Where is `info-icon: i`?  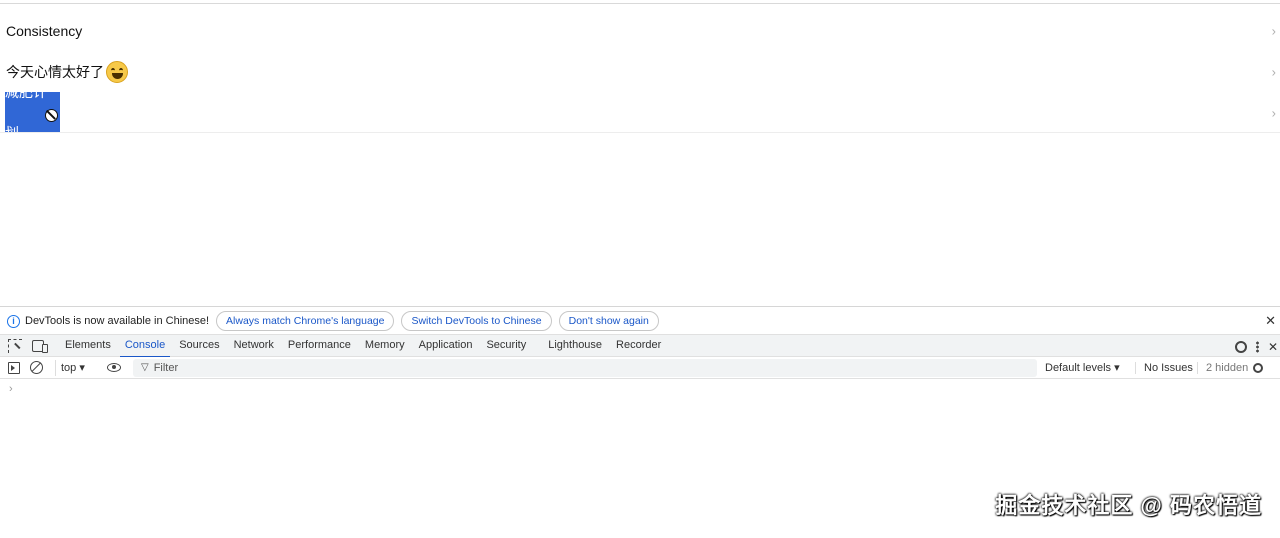 info-icon: i is located at coordinates (13, 321).